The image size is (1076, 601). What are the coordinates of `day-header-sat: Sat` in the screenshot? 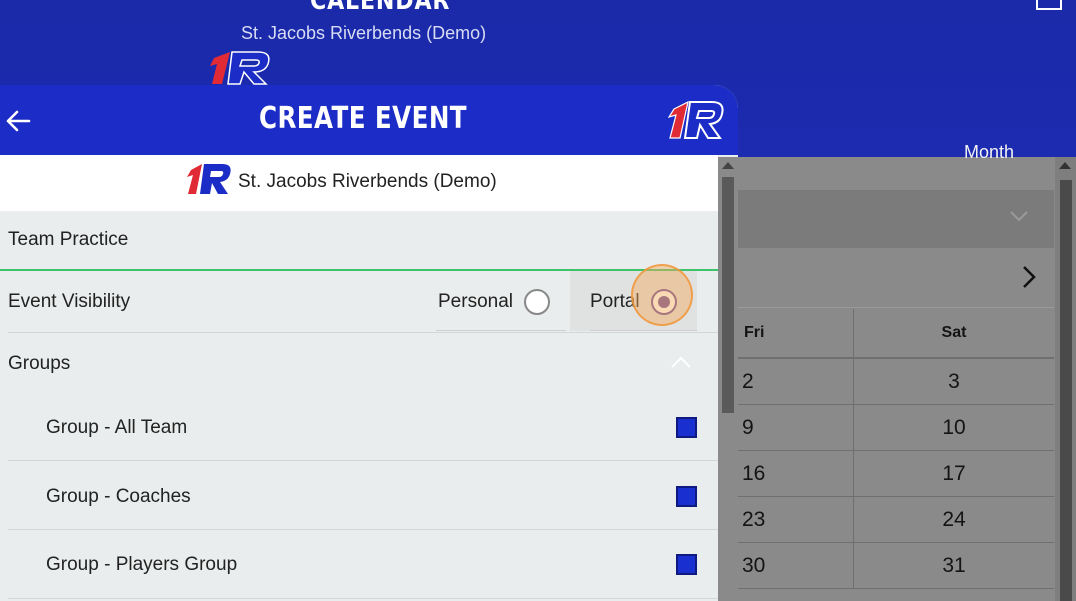 It's located at (954, 332).